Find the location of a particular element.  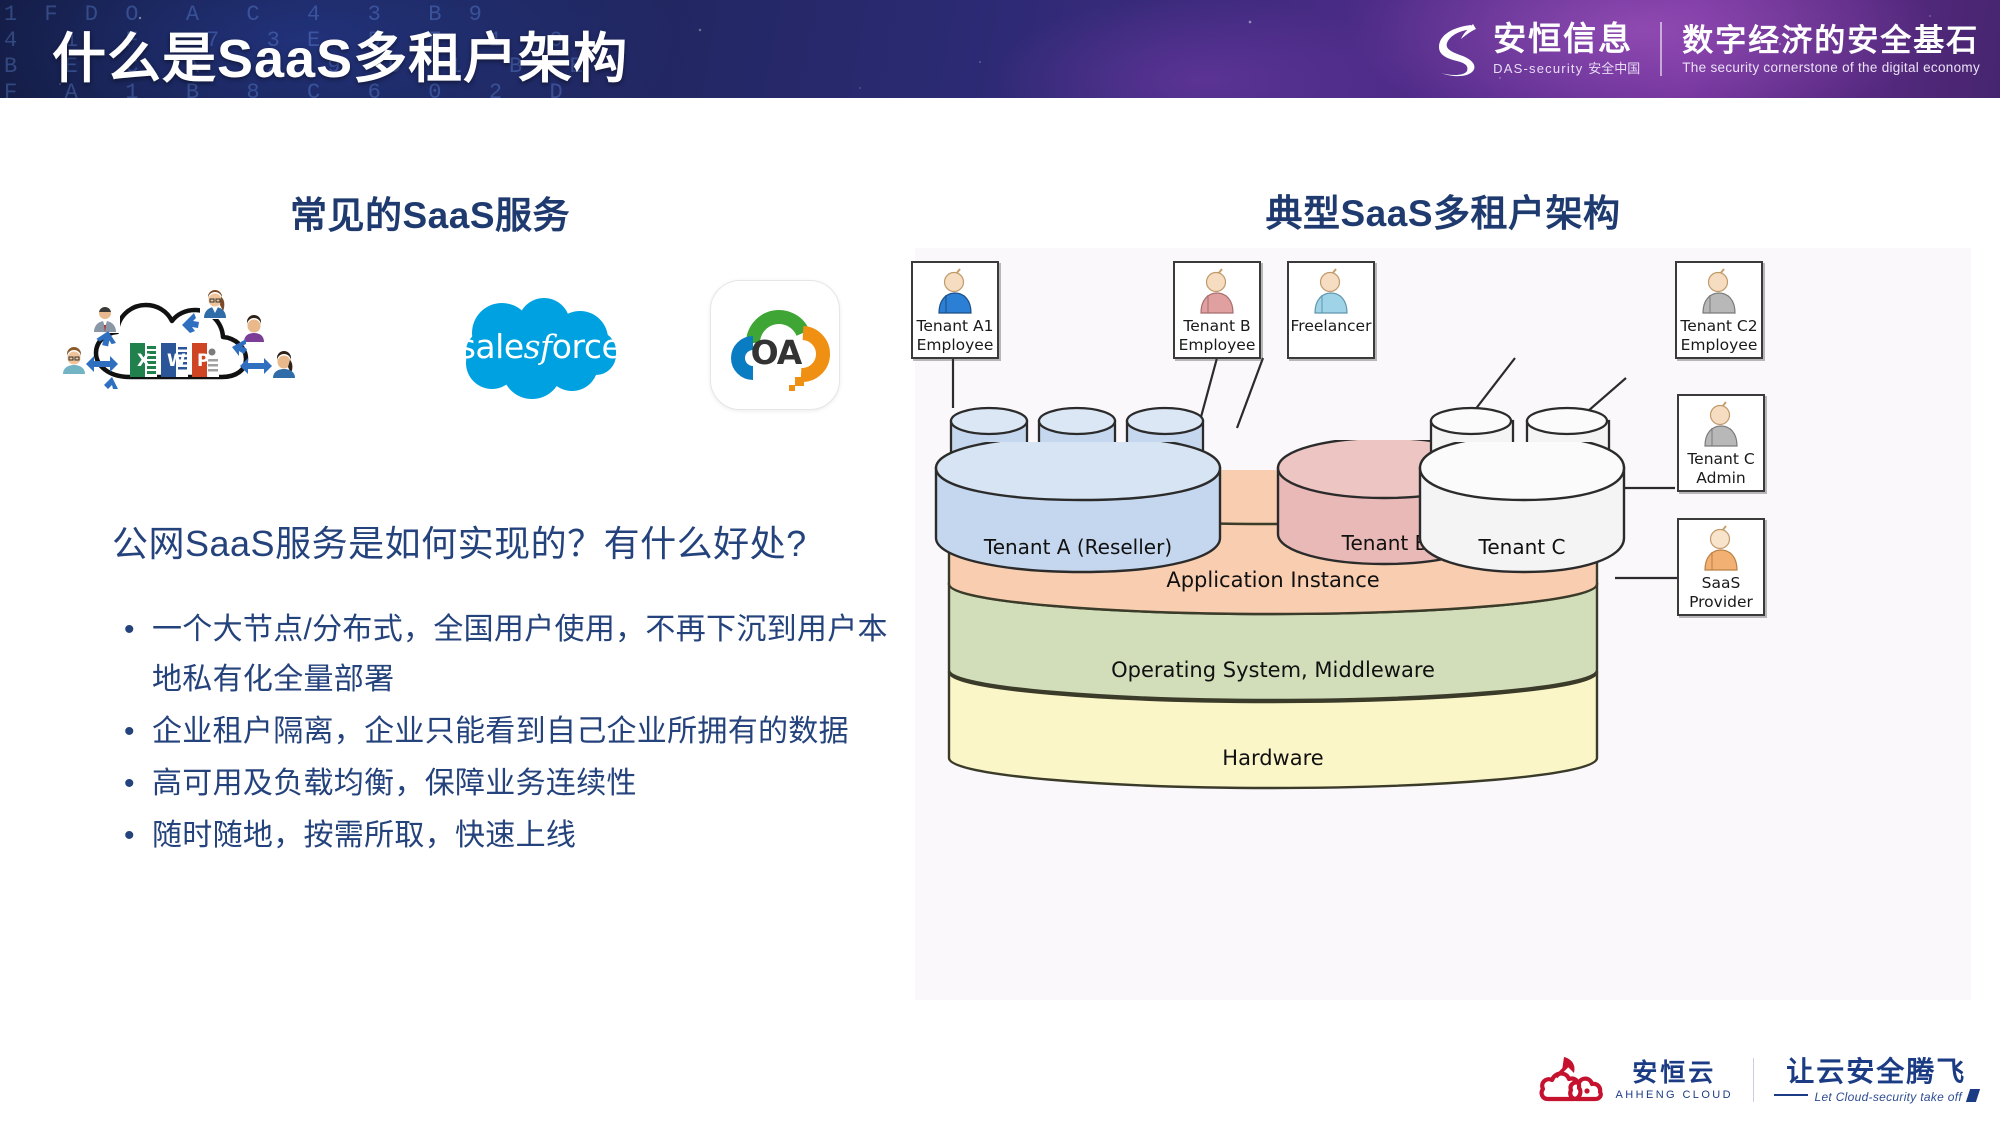

das-security-swoosh-logo-icon is located at coordinates (1456, 49).